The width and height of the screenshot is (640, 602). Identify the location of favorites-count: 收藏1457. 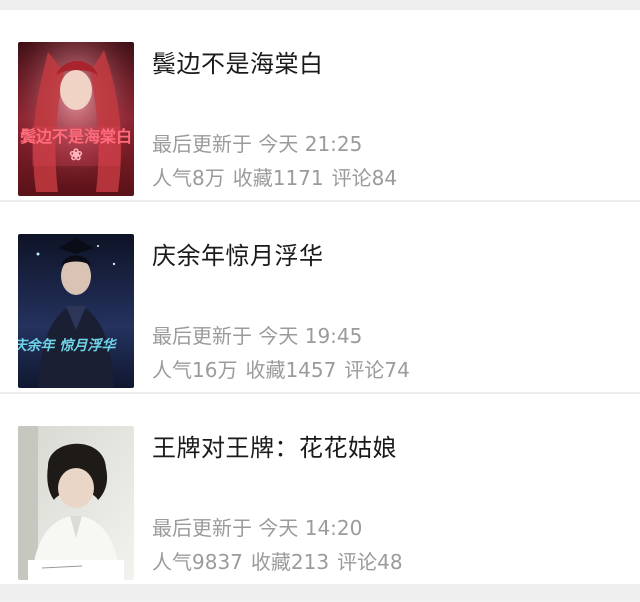
(291, 370).